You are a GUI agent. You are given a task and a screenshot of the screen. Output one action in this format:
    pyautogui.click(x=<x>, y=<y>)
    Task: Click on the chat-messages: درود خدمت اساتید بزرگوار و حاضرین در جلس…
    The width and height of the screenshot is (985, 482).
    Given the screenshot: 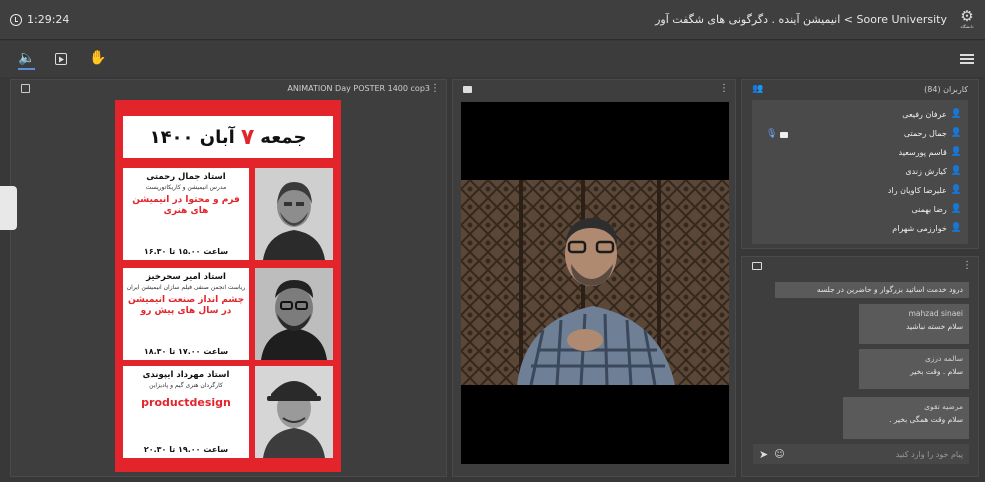 What is the action you would take?
    pyautogui.click(x=861, y=362)
    